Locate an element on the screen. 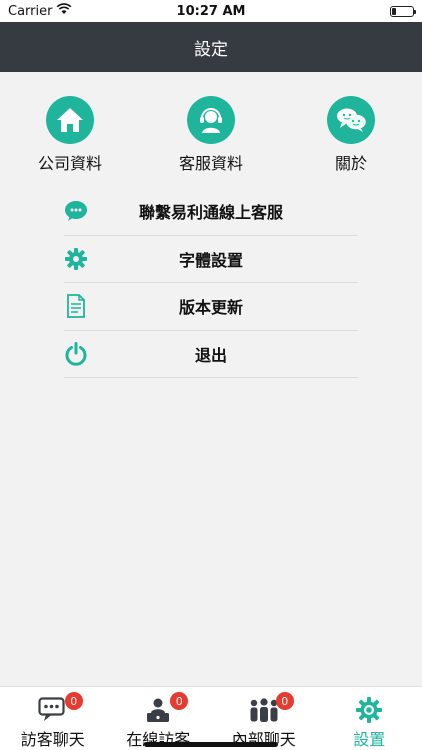  menu-item-label: 版本更新 is located at coordinates (210, 308).